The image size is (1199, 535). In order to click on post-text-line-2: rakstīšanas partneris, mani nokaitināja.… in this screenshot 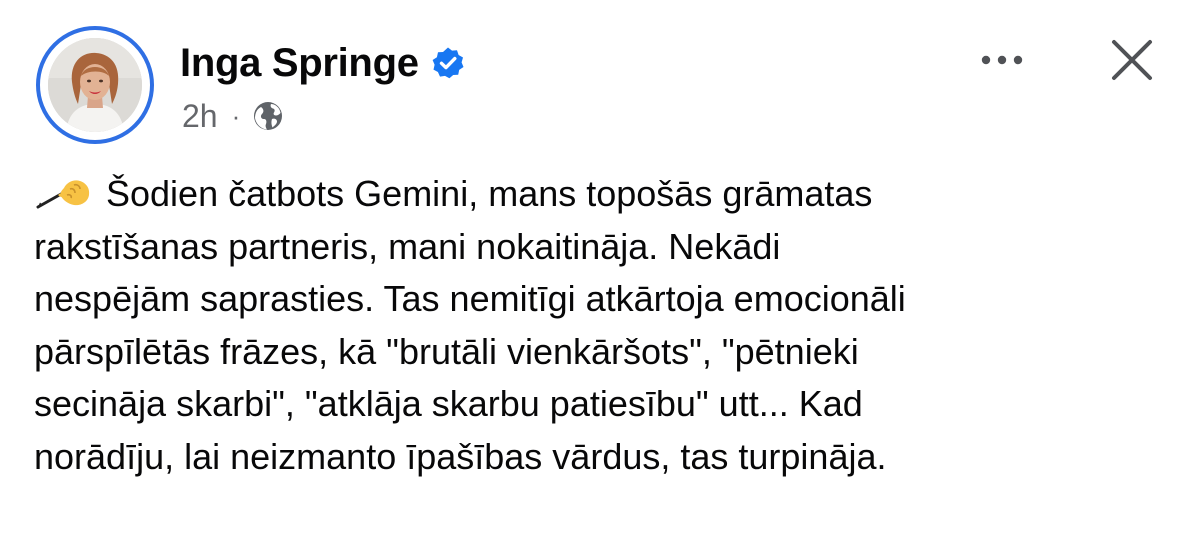, I will do `click(407, 246)`.